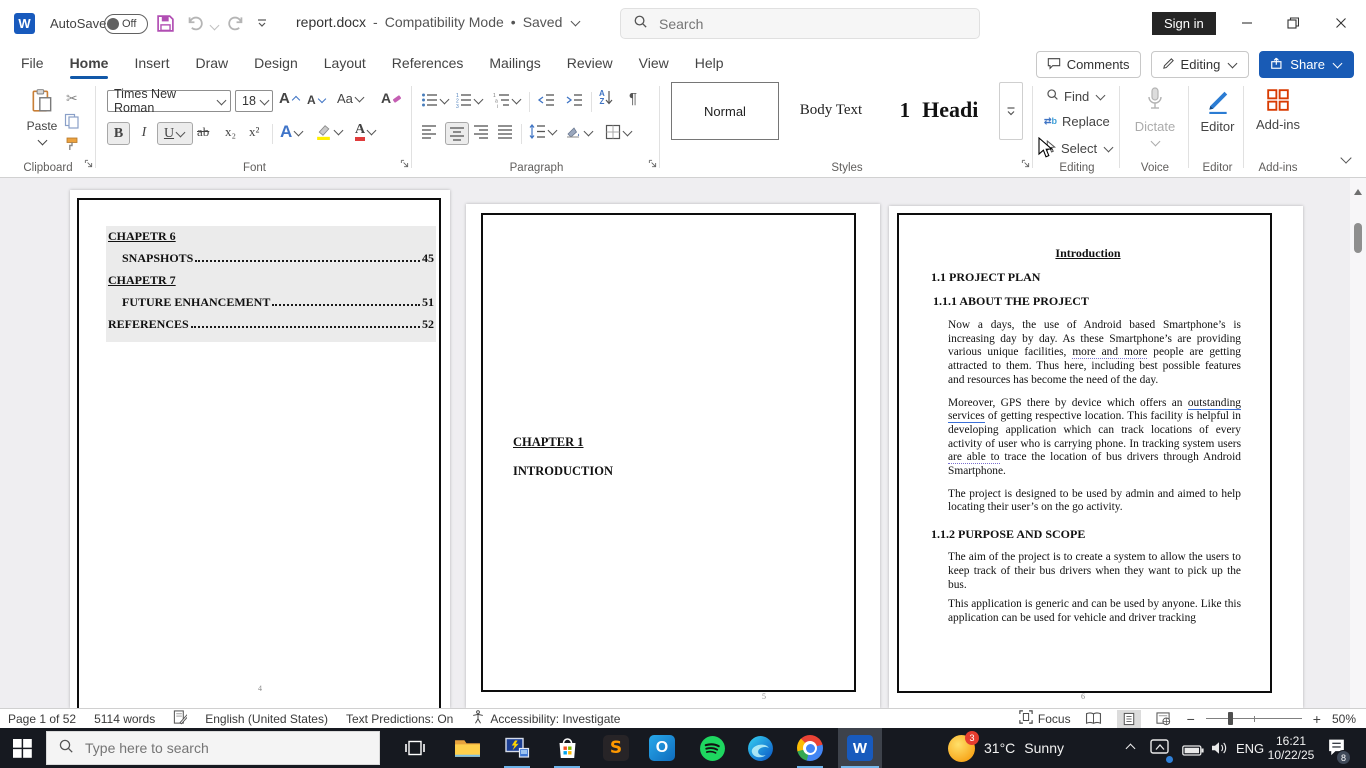 The height and width of the screenshot is (768, 1366). I want to click on customize-toolbar-icon, so click(262, 23).